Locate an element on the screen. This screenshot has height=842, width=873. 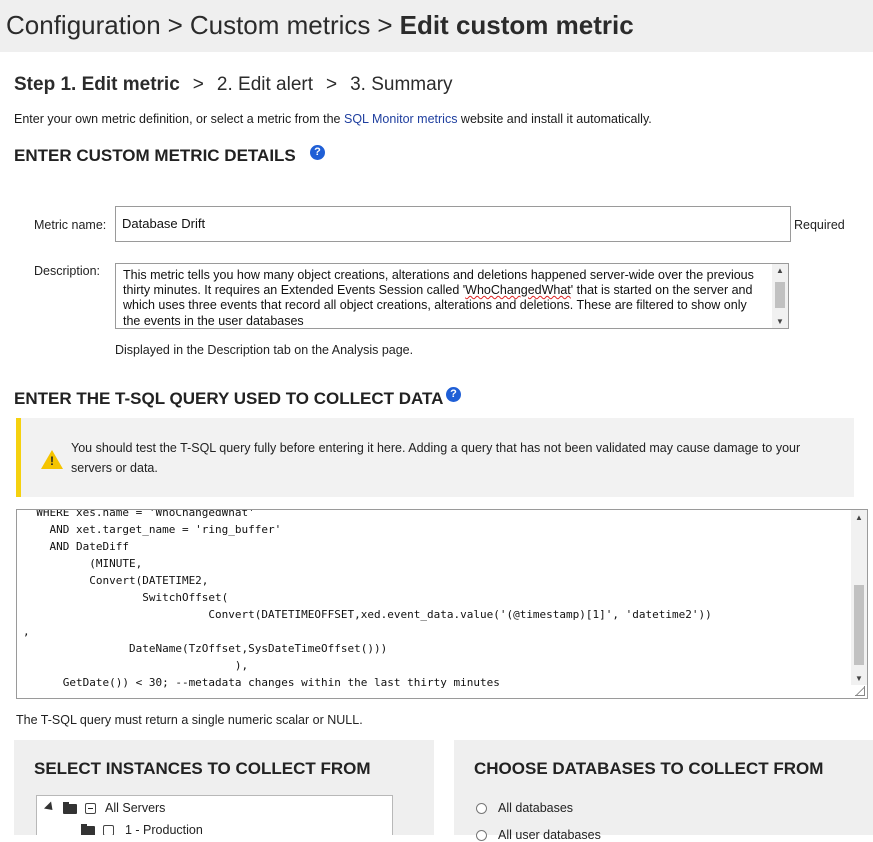
resize-grip-icon is located at coordinates (860, 691).